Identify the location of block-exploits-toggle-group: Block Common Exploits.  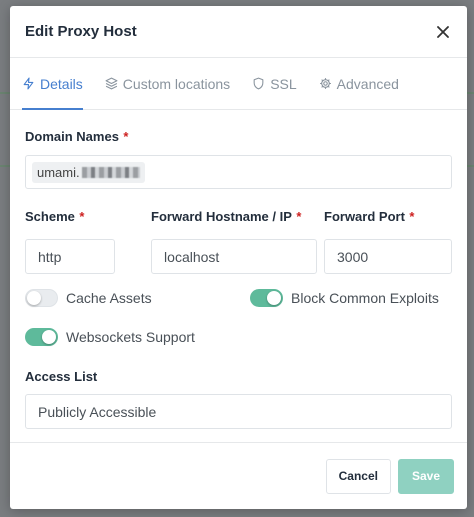
(344, 298).